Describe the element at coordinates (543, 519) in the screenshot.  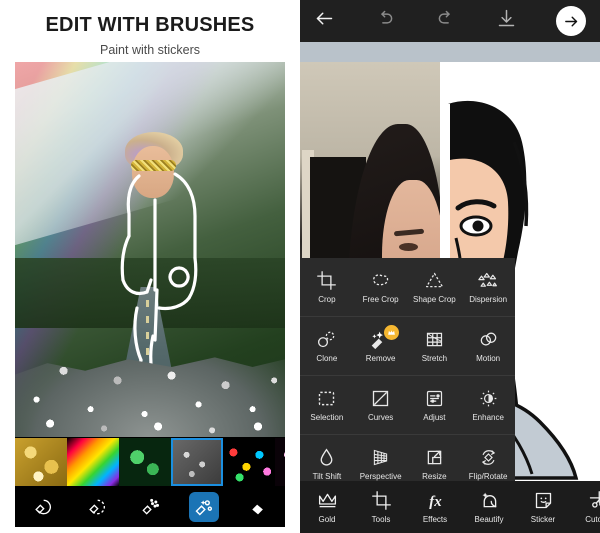
I see `nav-label: Sticker` at that location.